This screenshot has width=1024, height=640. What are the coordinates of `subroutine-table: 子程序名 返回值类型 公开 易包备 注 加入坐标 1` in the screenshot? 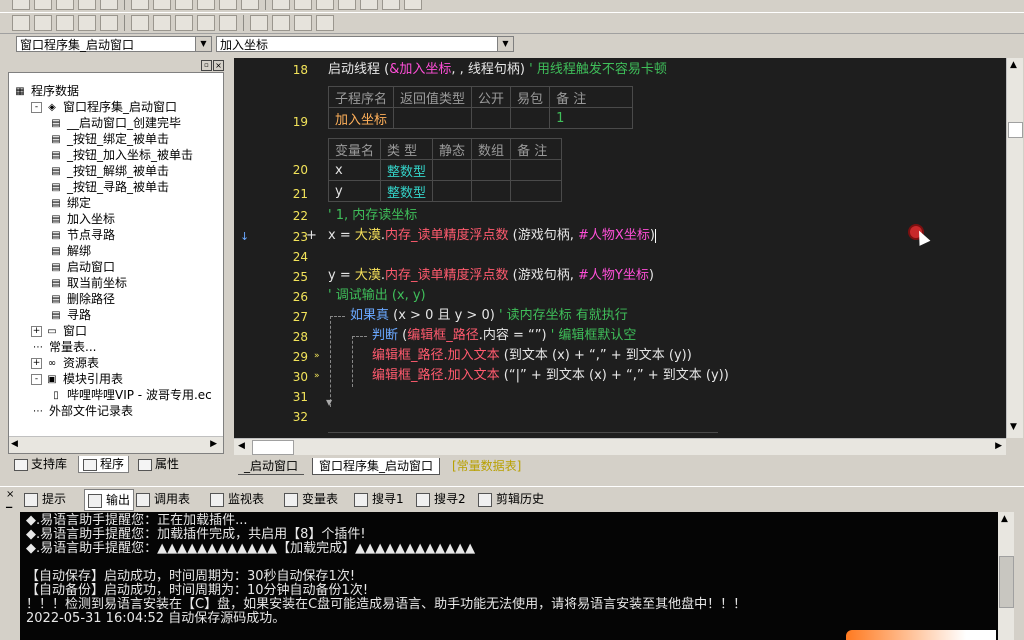 It's located at (480, 107).